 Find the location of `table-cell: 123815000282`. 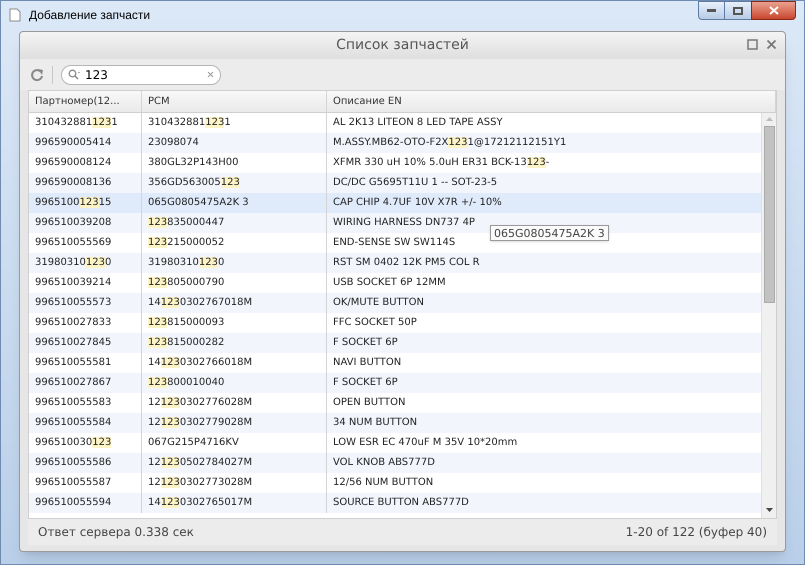

table-cell: 123815000282 is located at coordinates (186, 343).